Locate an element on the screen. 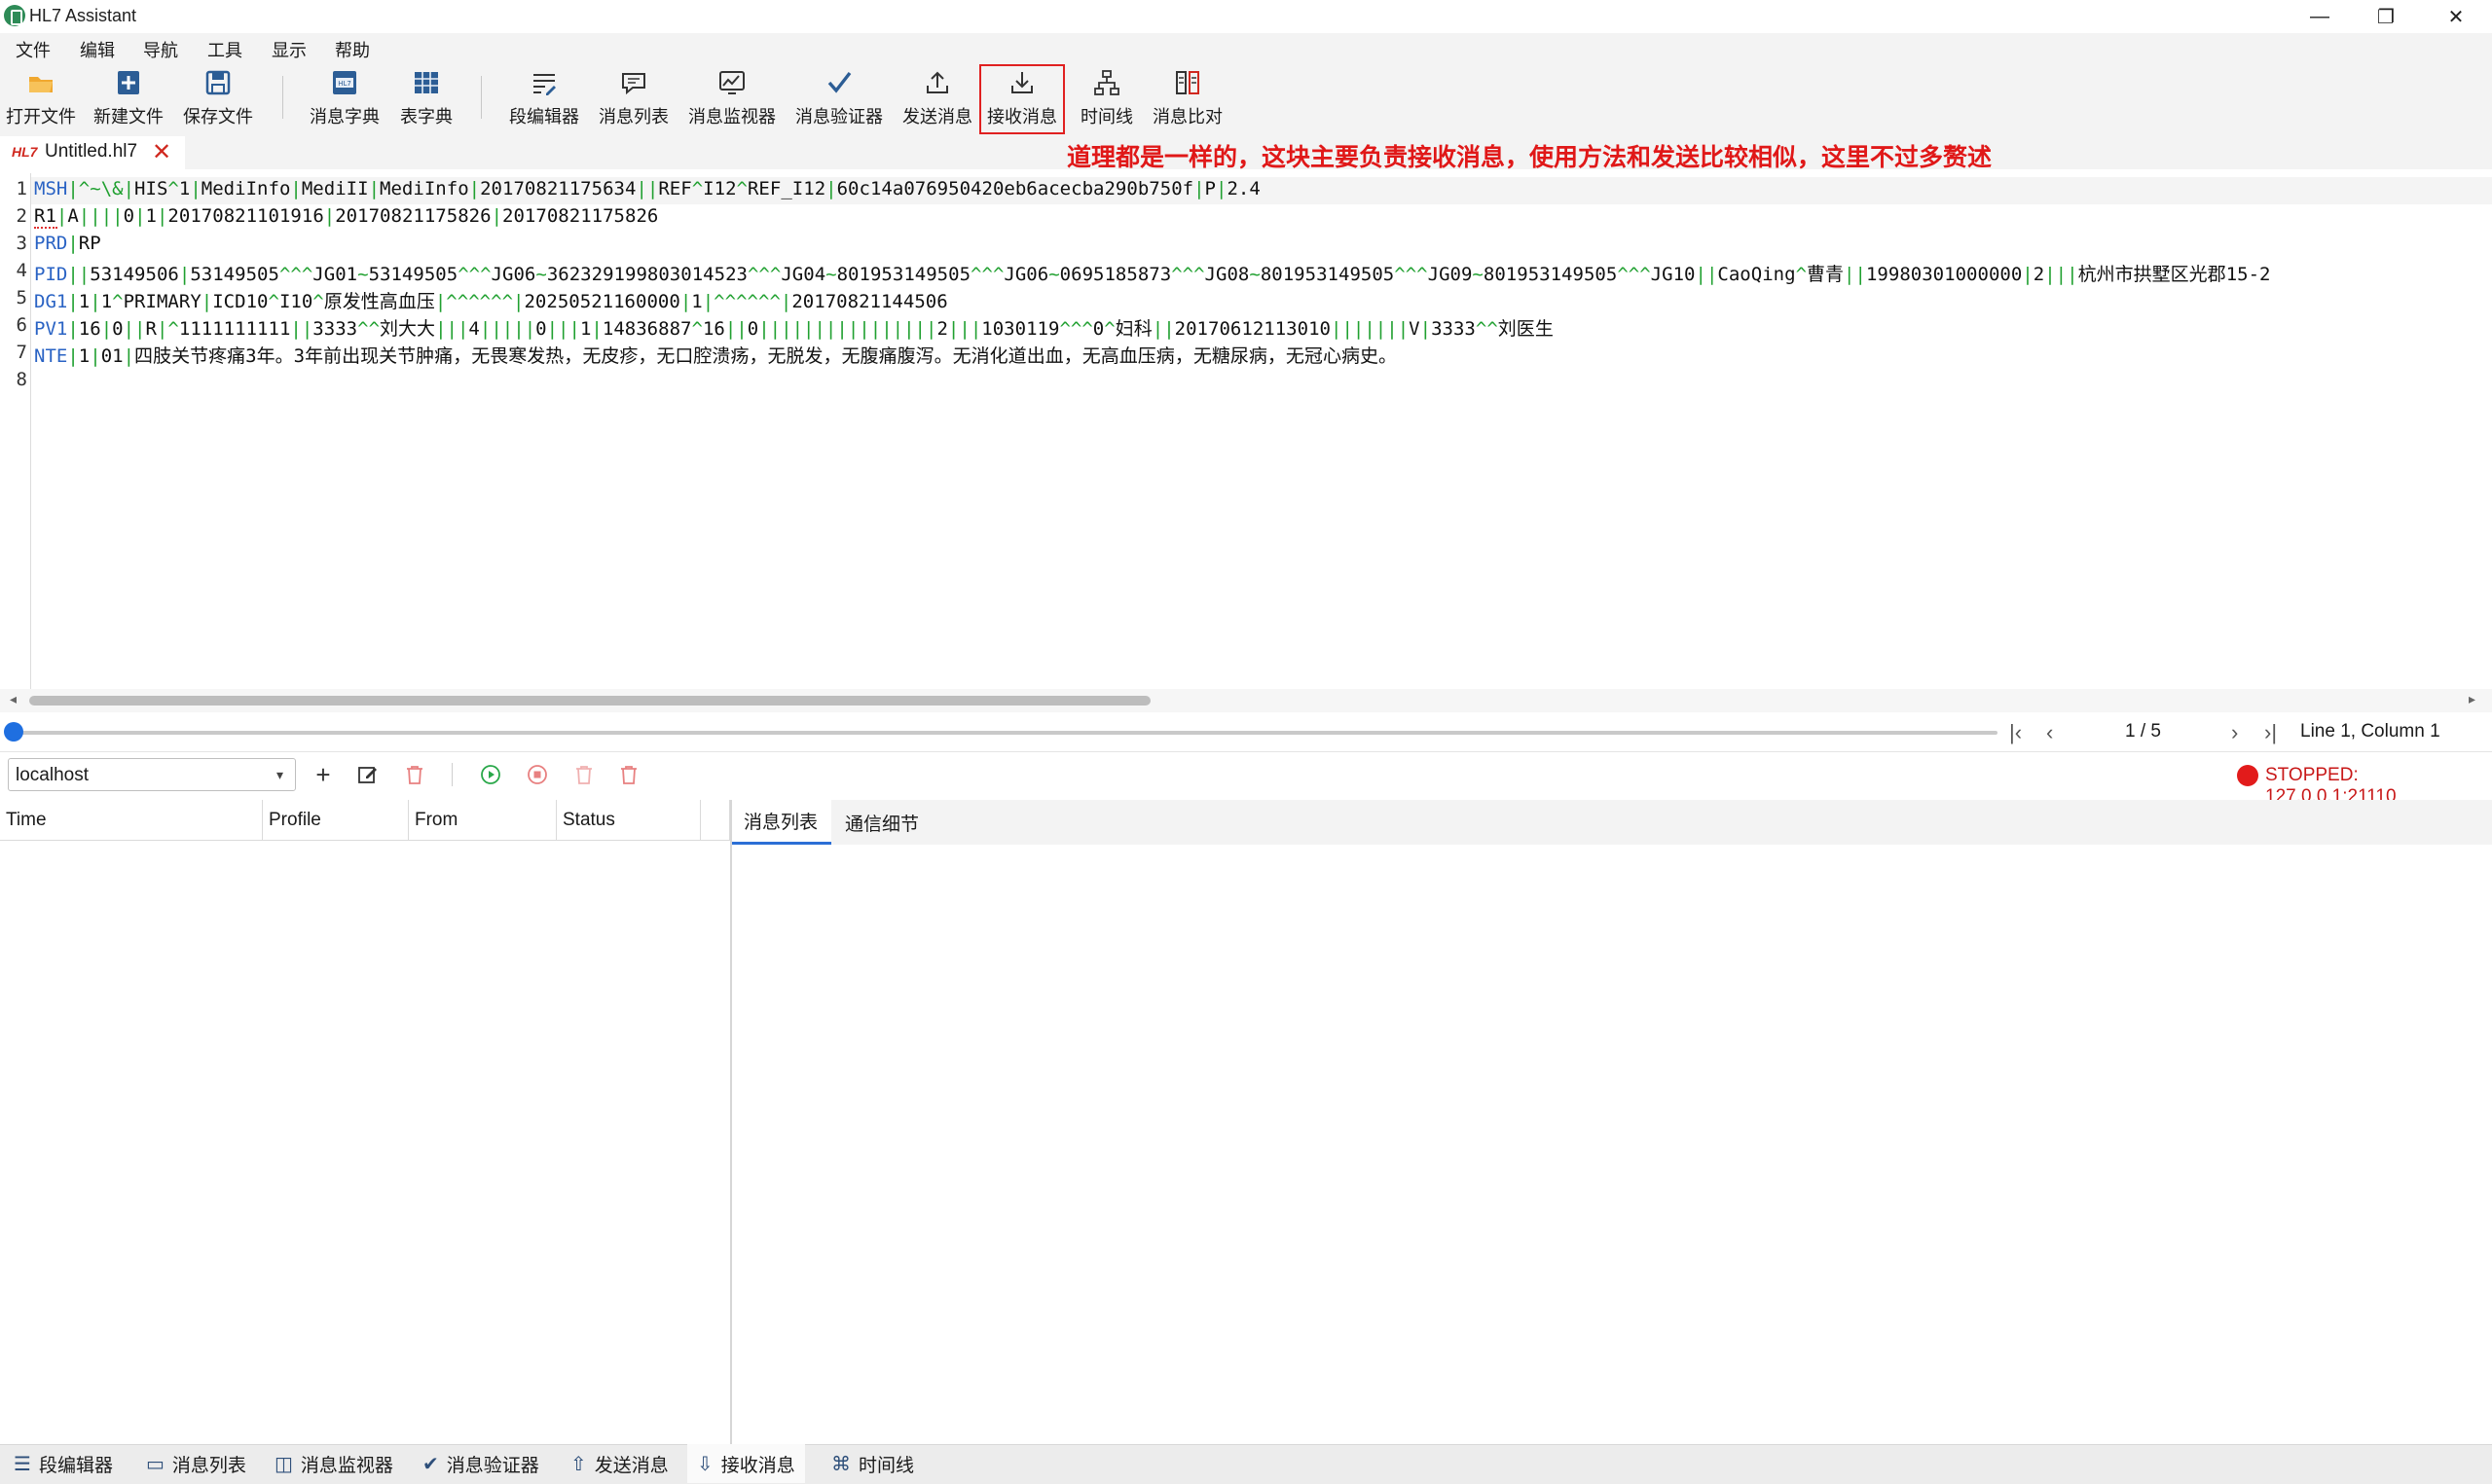  upload-icon is located at coordinates (937, 82).